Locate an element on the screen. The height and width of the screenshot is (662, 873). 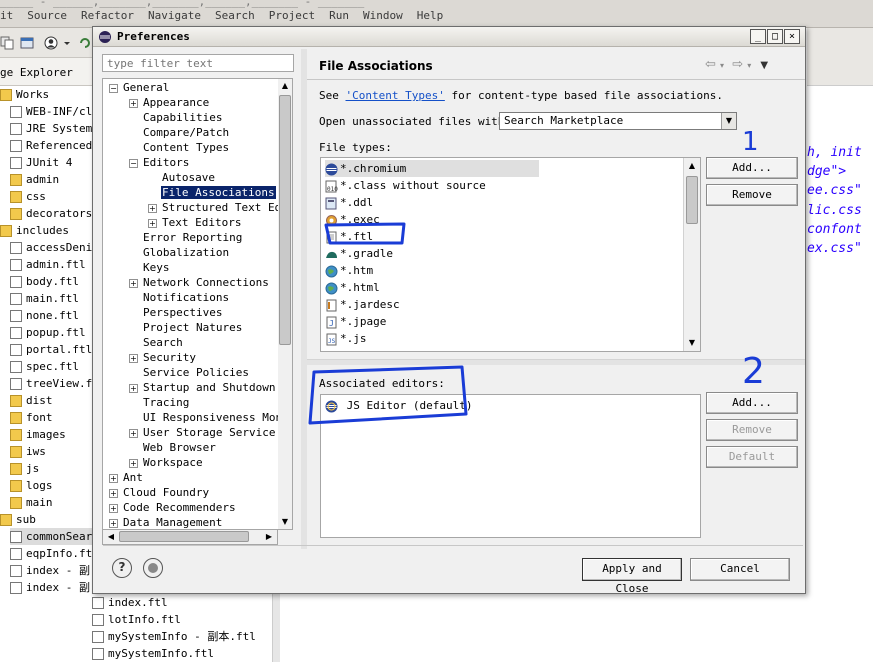
back-arrow-icon: ⇦ is located at coordinates (710, 64).